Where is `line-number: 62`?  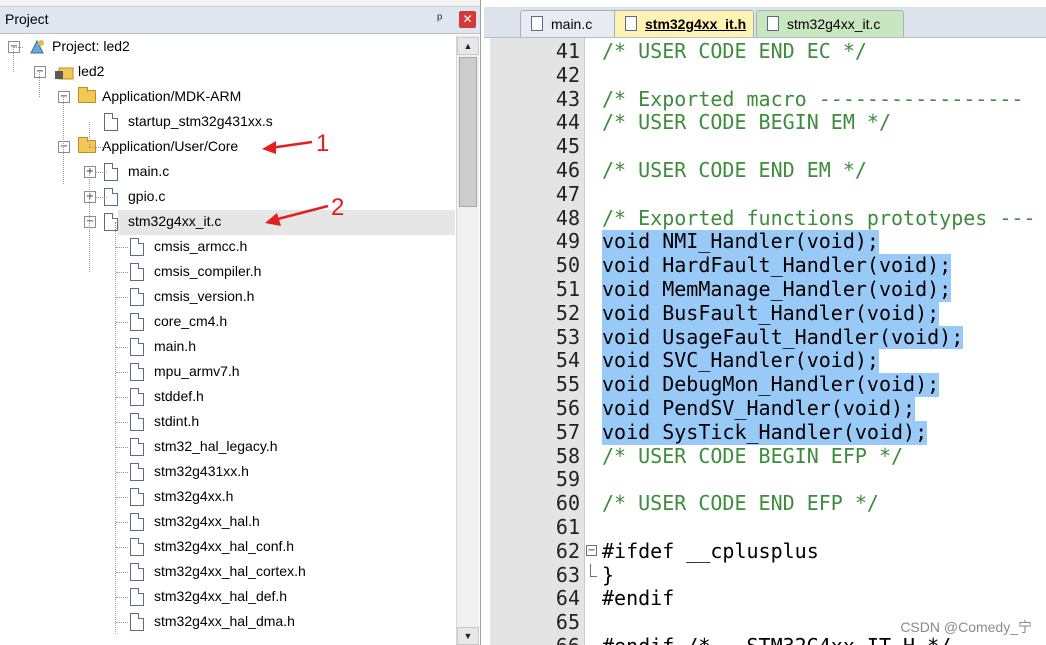 line-number: 62 is located at coordinates (567, 550).